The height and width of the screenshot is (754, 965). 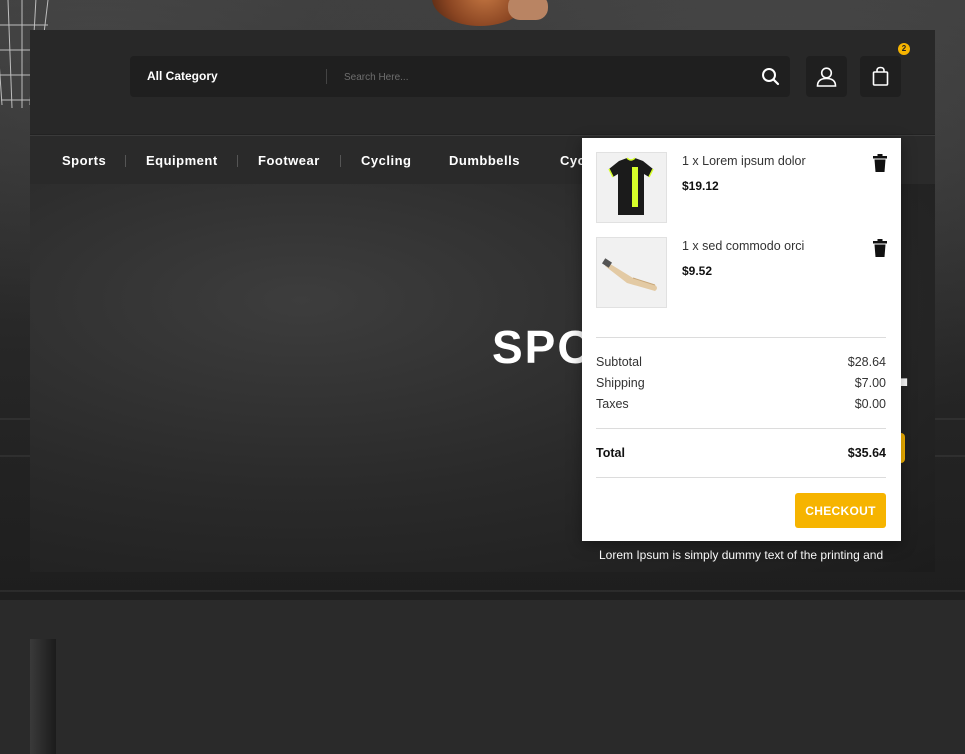 I want to click on cricket-bat-icon, so click(x=629, y=274).